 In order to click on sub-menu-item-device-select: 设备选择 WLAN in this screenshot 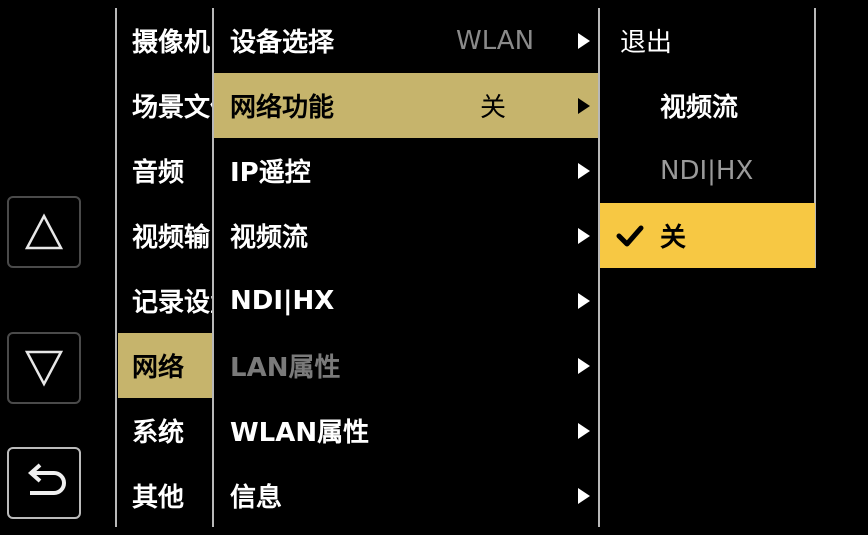, I will do `click(406, 40)`.